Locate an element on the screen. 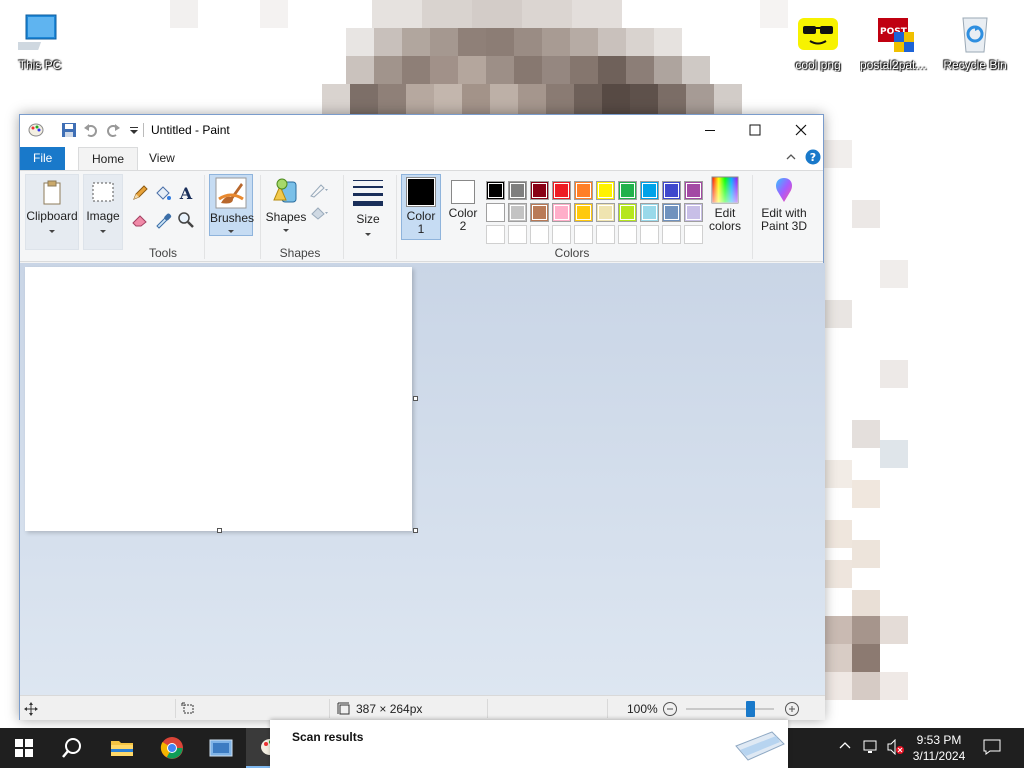 Image resolution: width=1024 pixels, height=768 pixels. fill-tool is located at coordinates (163, 193).